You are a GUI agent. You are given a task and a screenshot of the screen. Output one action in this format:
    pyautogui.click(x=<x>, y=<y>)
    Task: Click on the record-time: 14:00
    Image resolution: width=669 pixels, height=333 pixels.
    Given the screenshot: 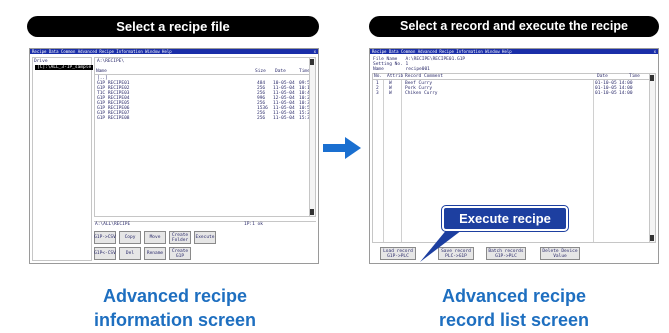 What is the action you would take?
    pyautogui.click(x=626, y=93)
    